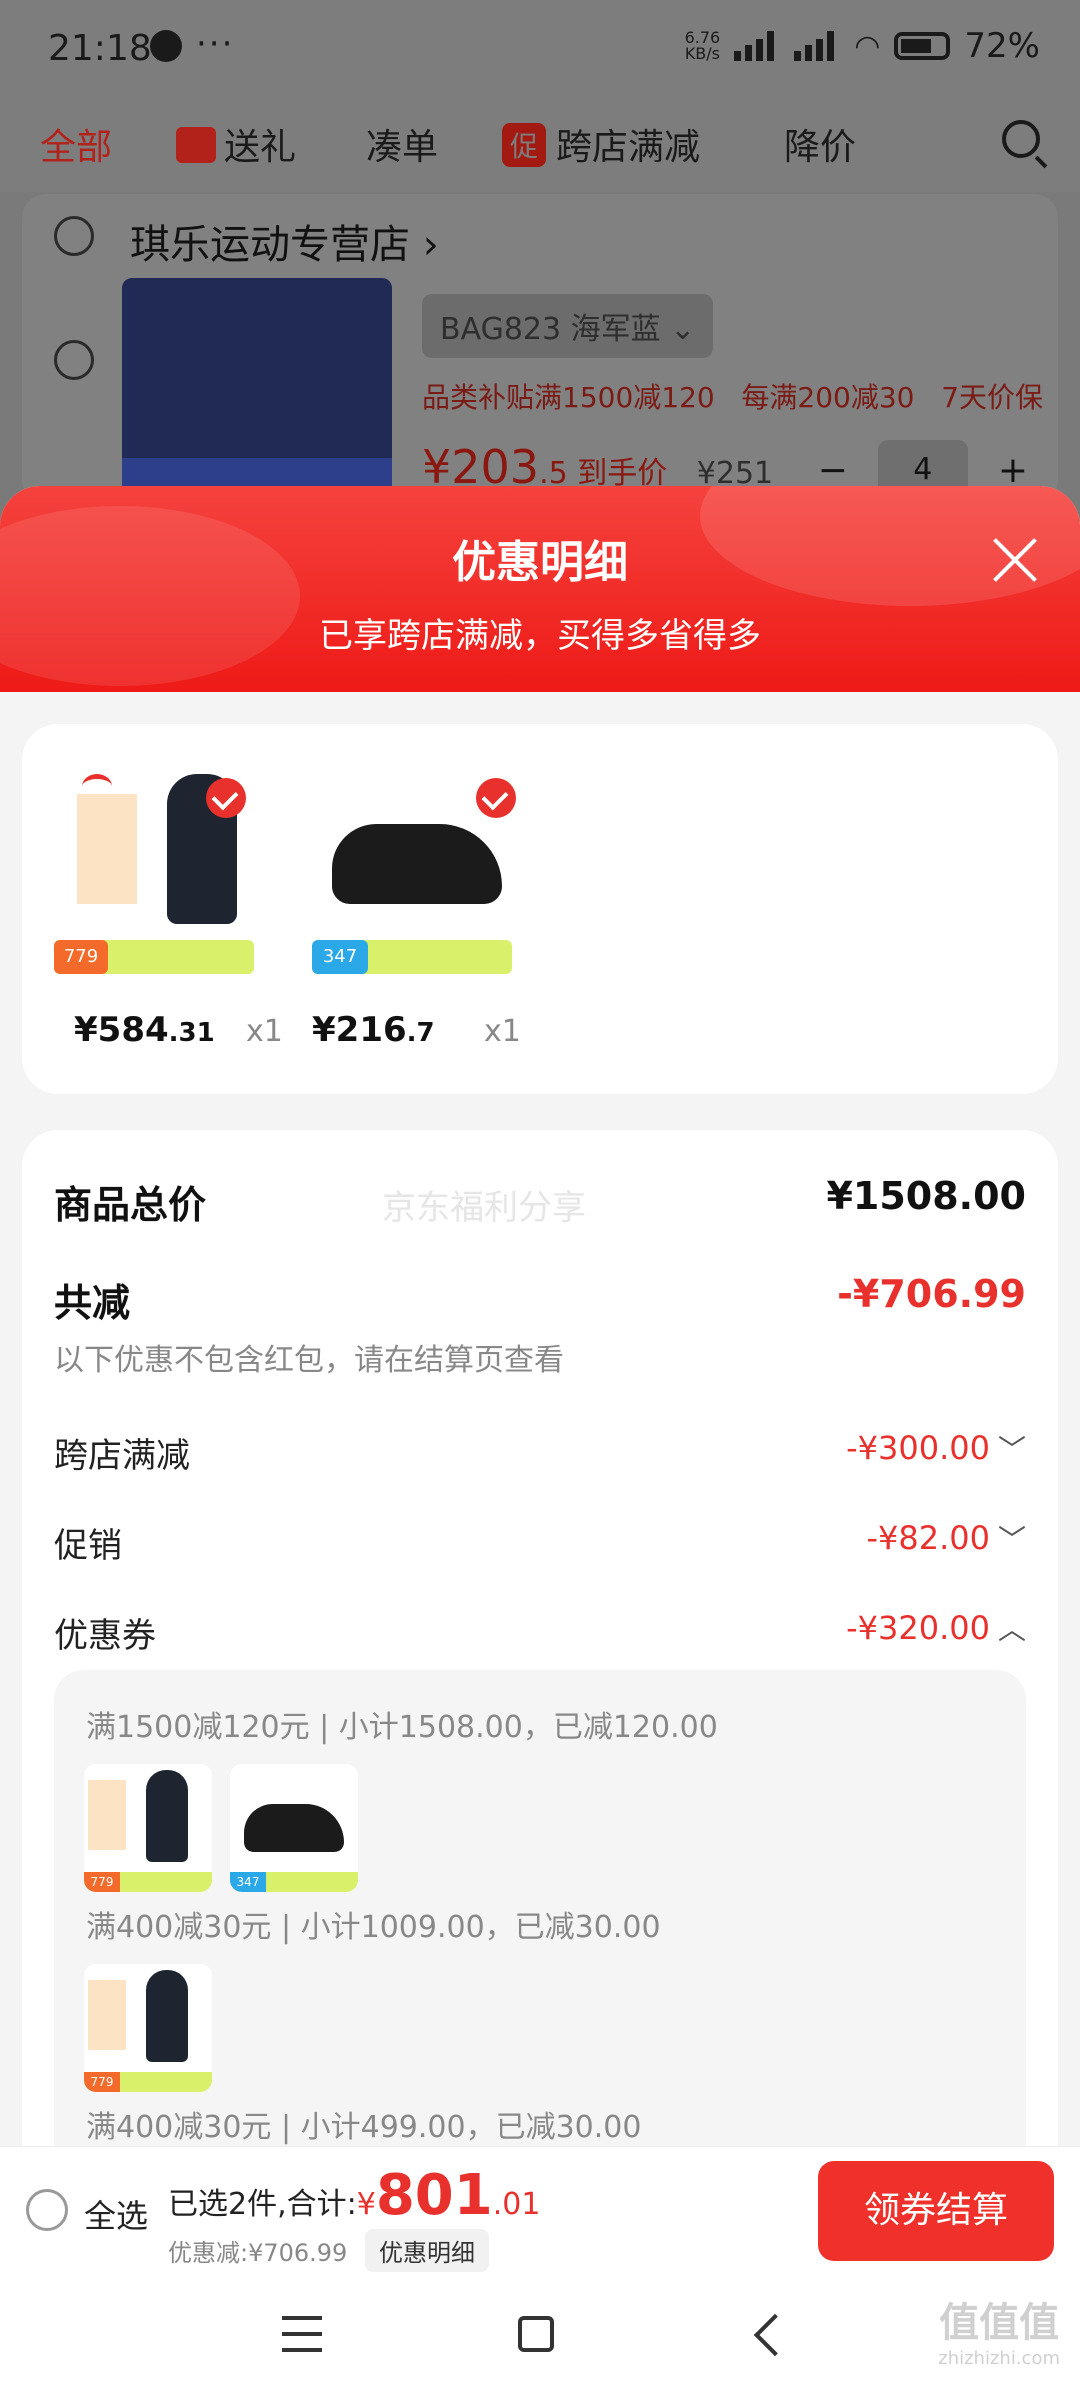 The width and height of the screenshot is (1080, 2400). I want to click on product-thumb: 347, so click(417, 869).